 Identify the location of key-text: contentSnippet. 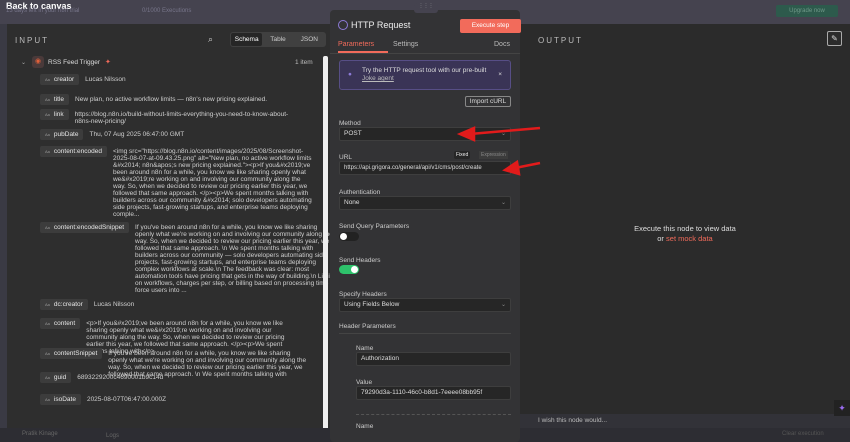
(75, 353).